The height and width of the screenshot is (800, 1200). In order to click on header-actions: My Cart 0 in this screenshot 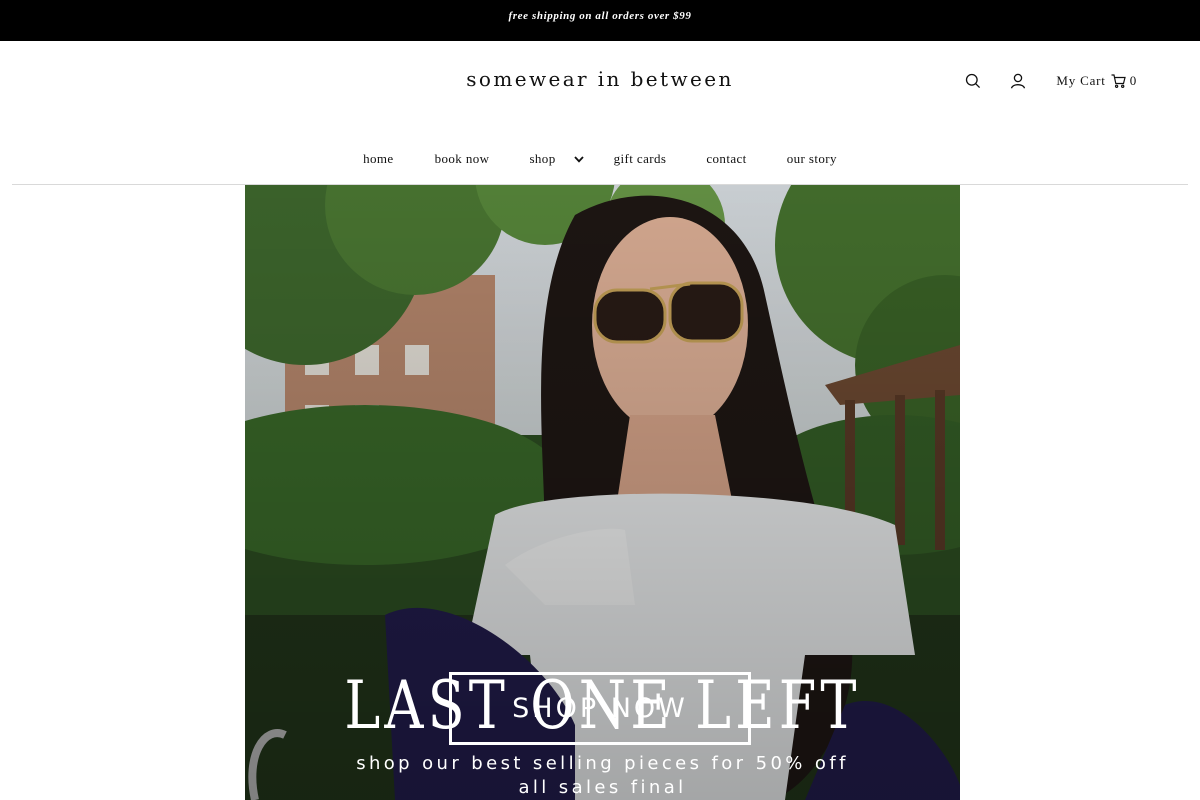, I will do `click(1050, 81)`.